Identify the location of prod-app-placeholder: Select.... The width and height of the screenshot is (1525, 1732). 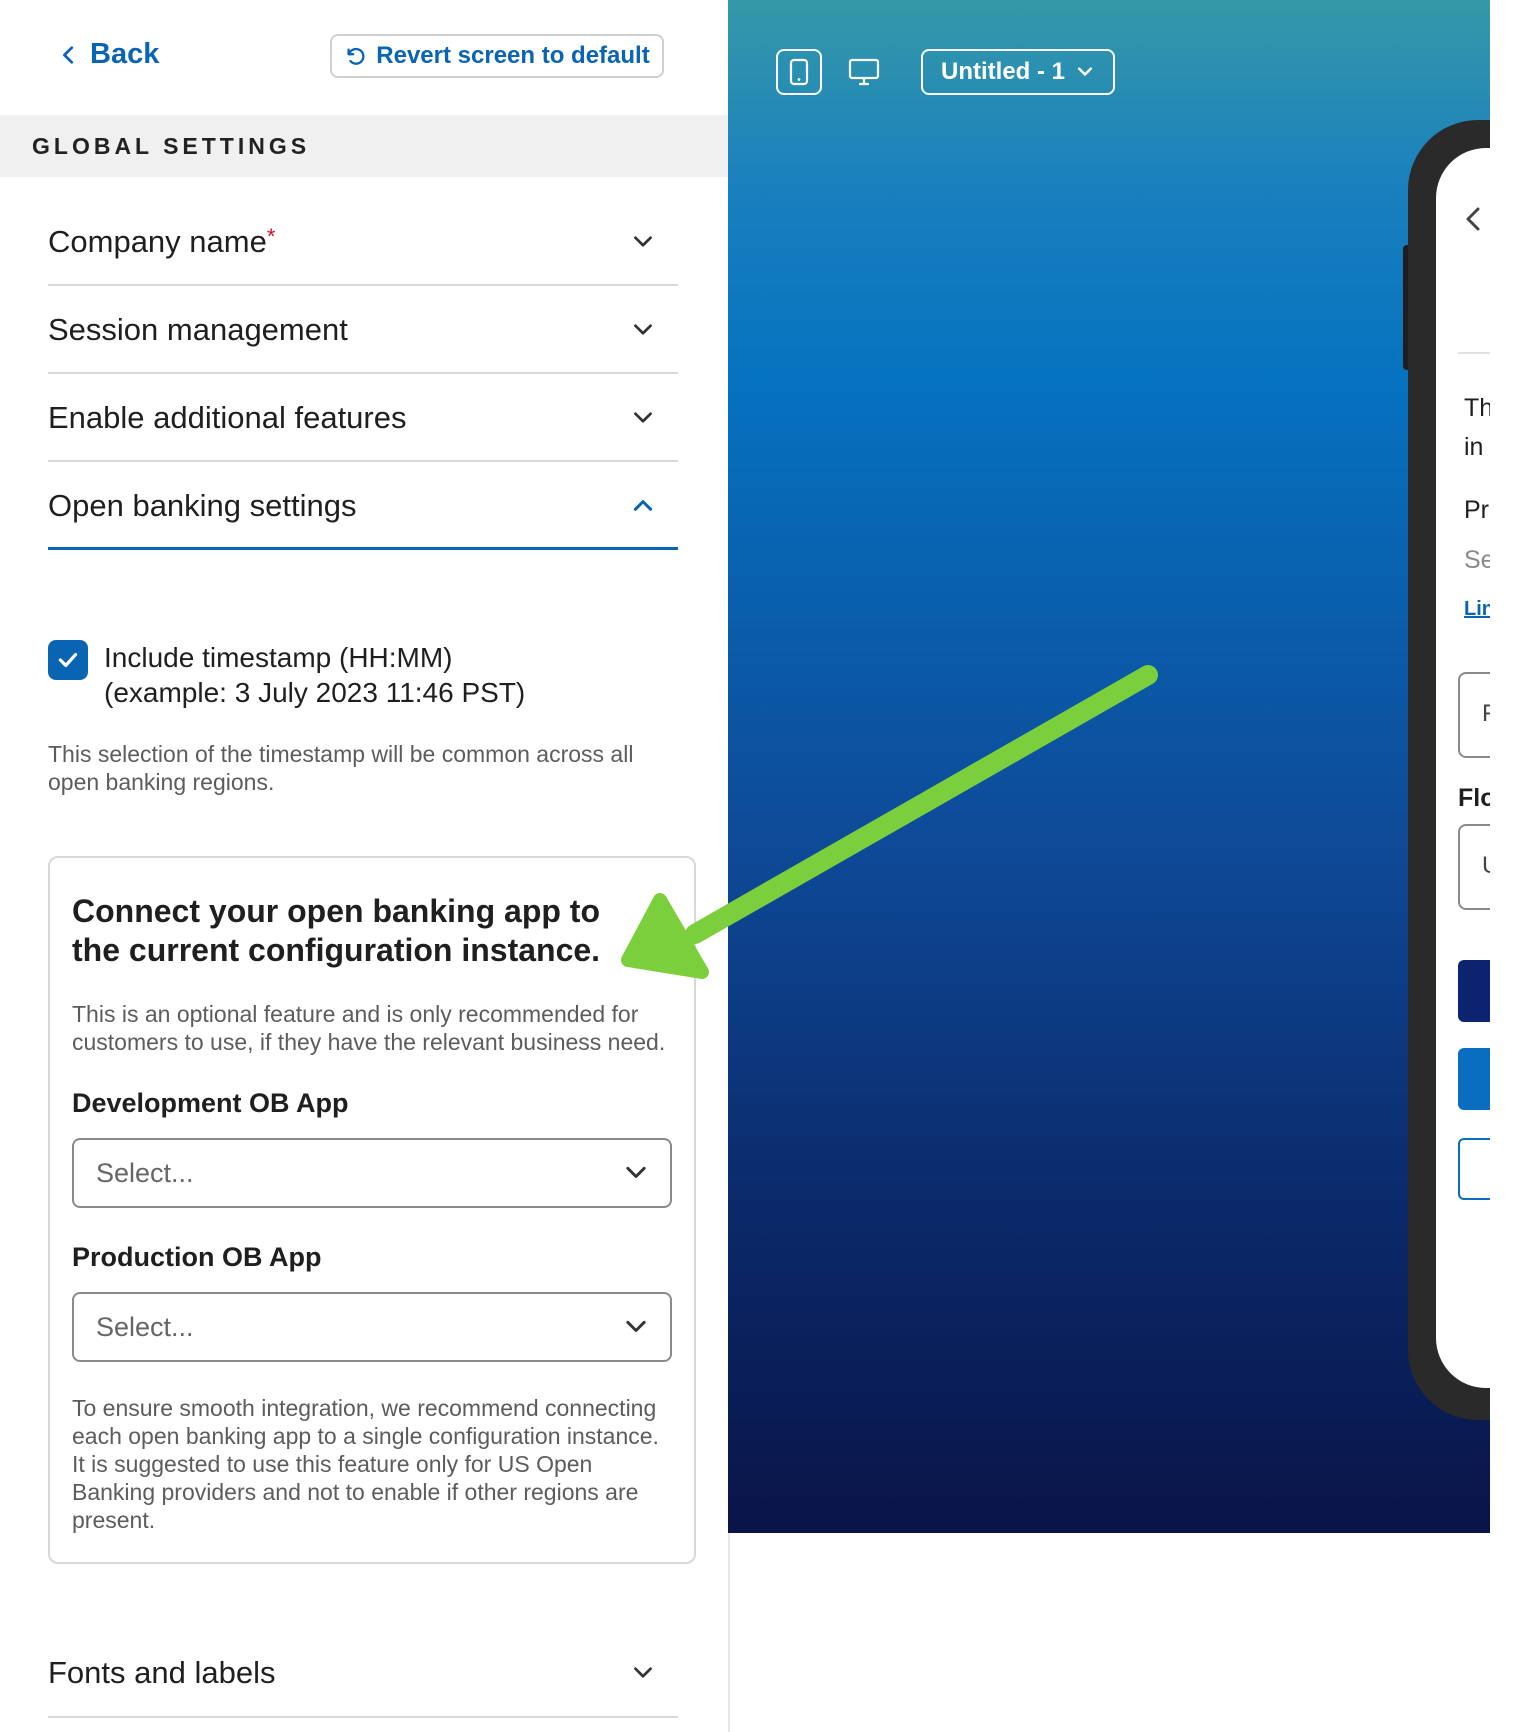
(145, 1326).